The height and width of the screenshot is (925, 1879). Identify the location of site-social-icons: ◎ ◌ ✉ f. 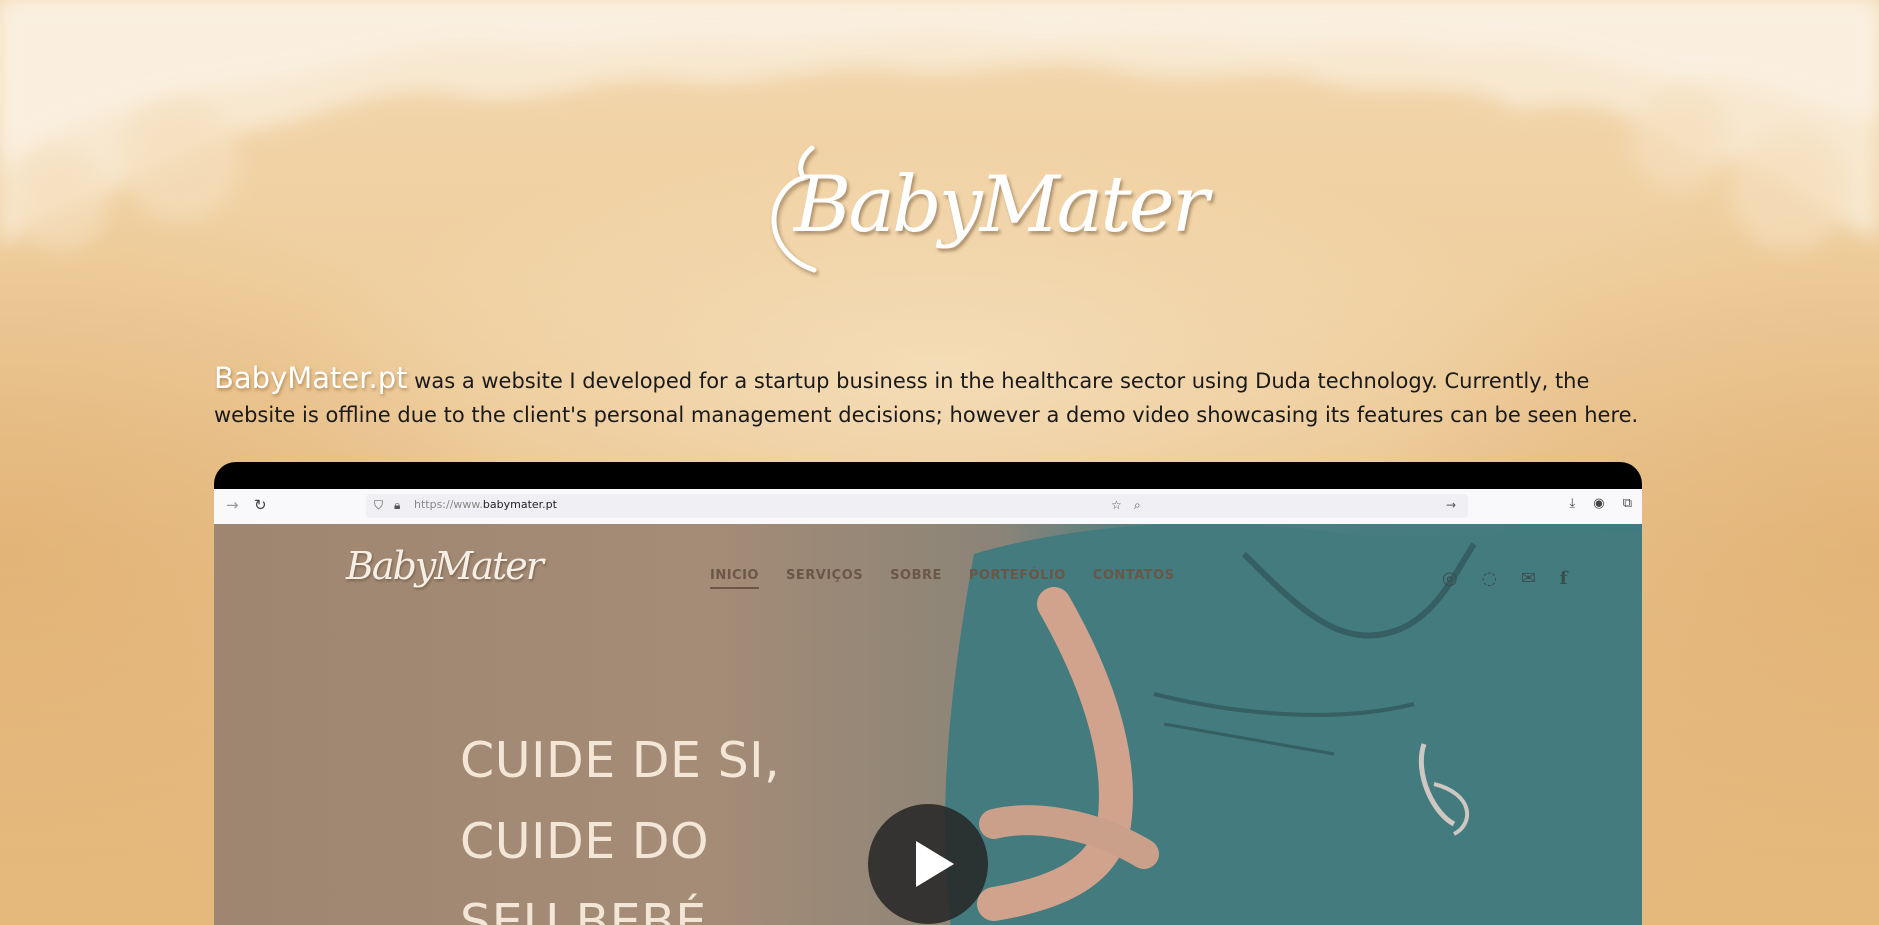
(1513, 578).